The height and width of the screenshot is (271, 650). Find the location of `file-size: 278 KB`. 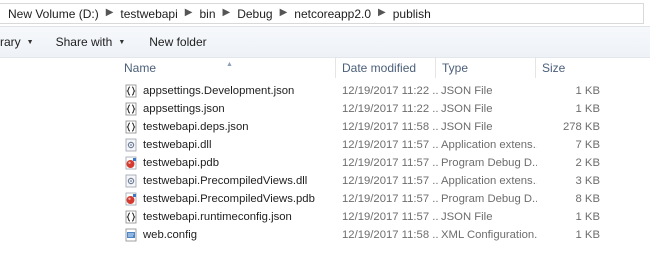

file-size: 278 KB is located at coordinates (581, 127).